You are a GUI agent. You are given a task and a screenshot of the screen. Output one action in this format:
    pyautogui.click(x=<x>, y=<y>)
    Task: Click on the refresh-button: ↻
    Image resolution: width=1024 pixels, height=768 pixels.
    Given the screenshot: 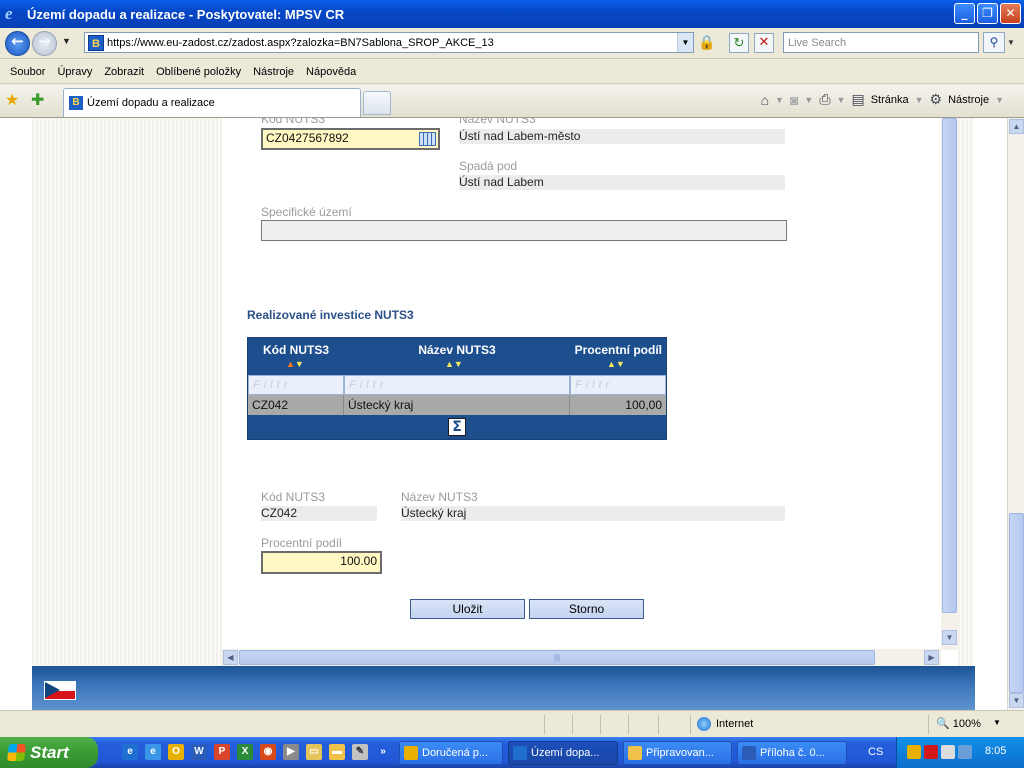 What is the action you would take?
    pyautogui.click(x=739, y=43)
    